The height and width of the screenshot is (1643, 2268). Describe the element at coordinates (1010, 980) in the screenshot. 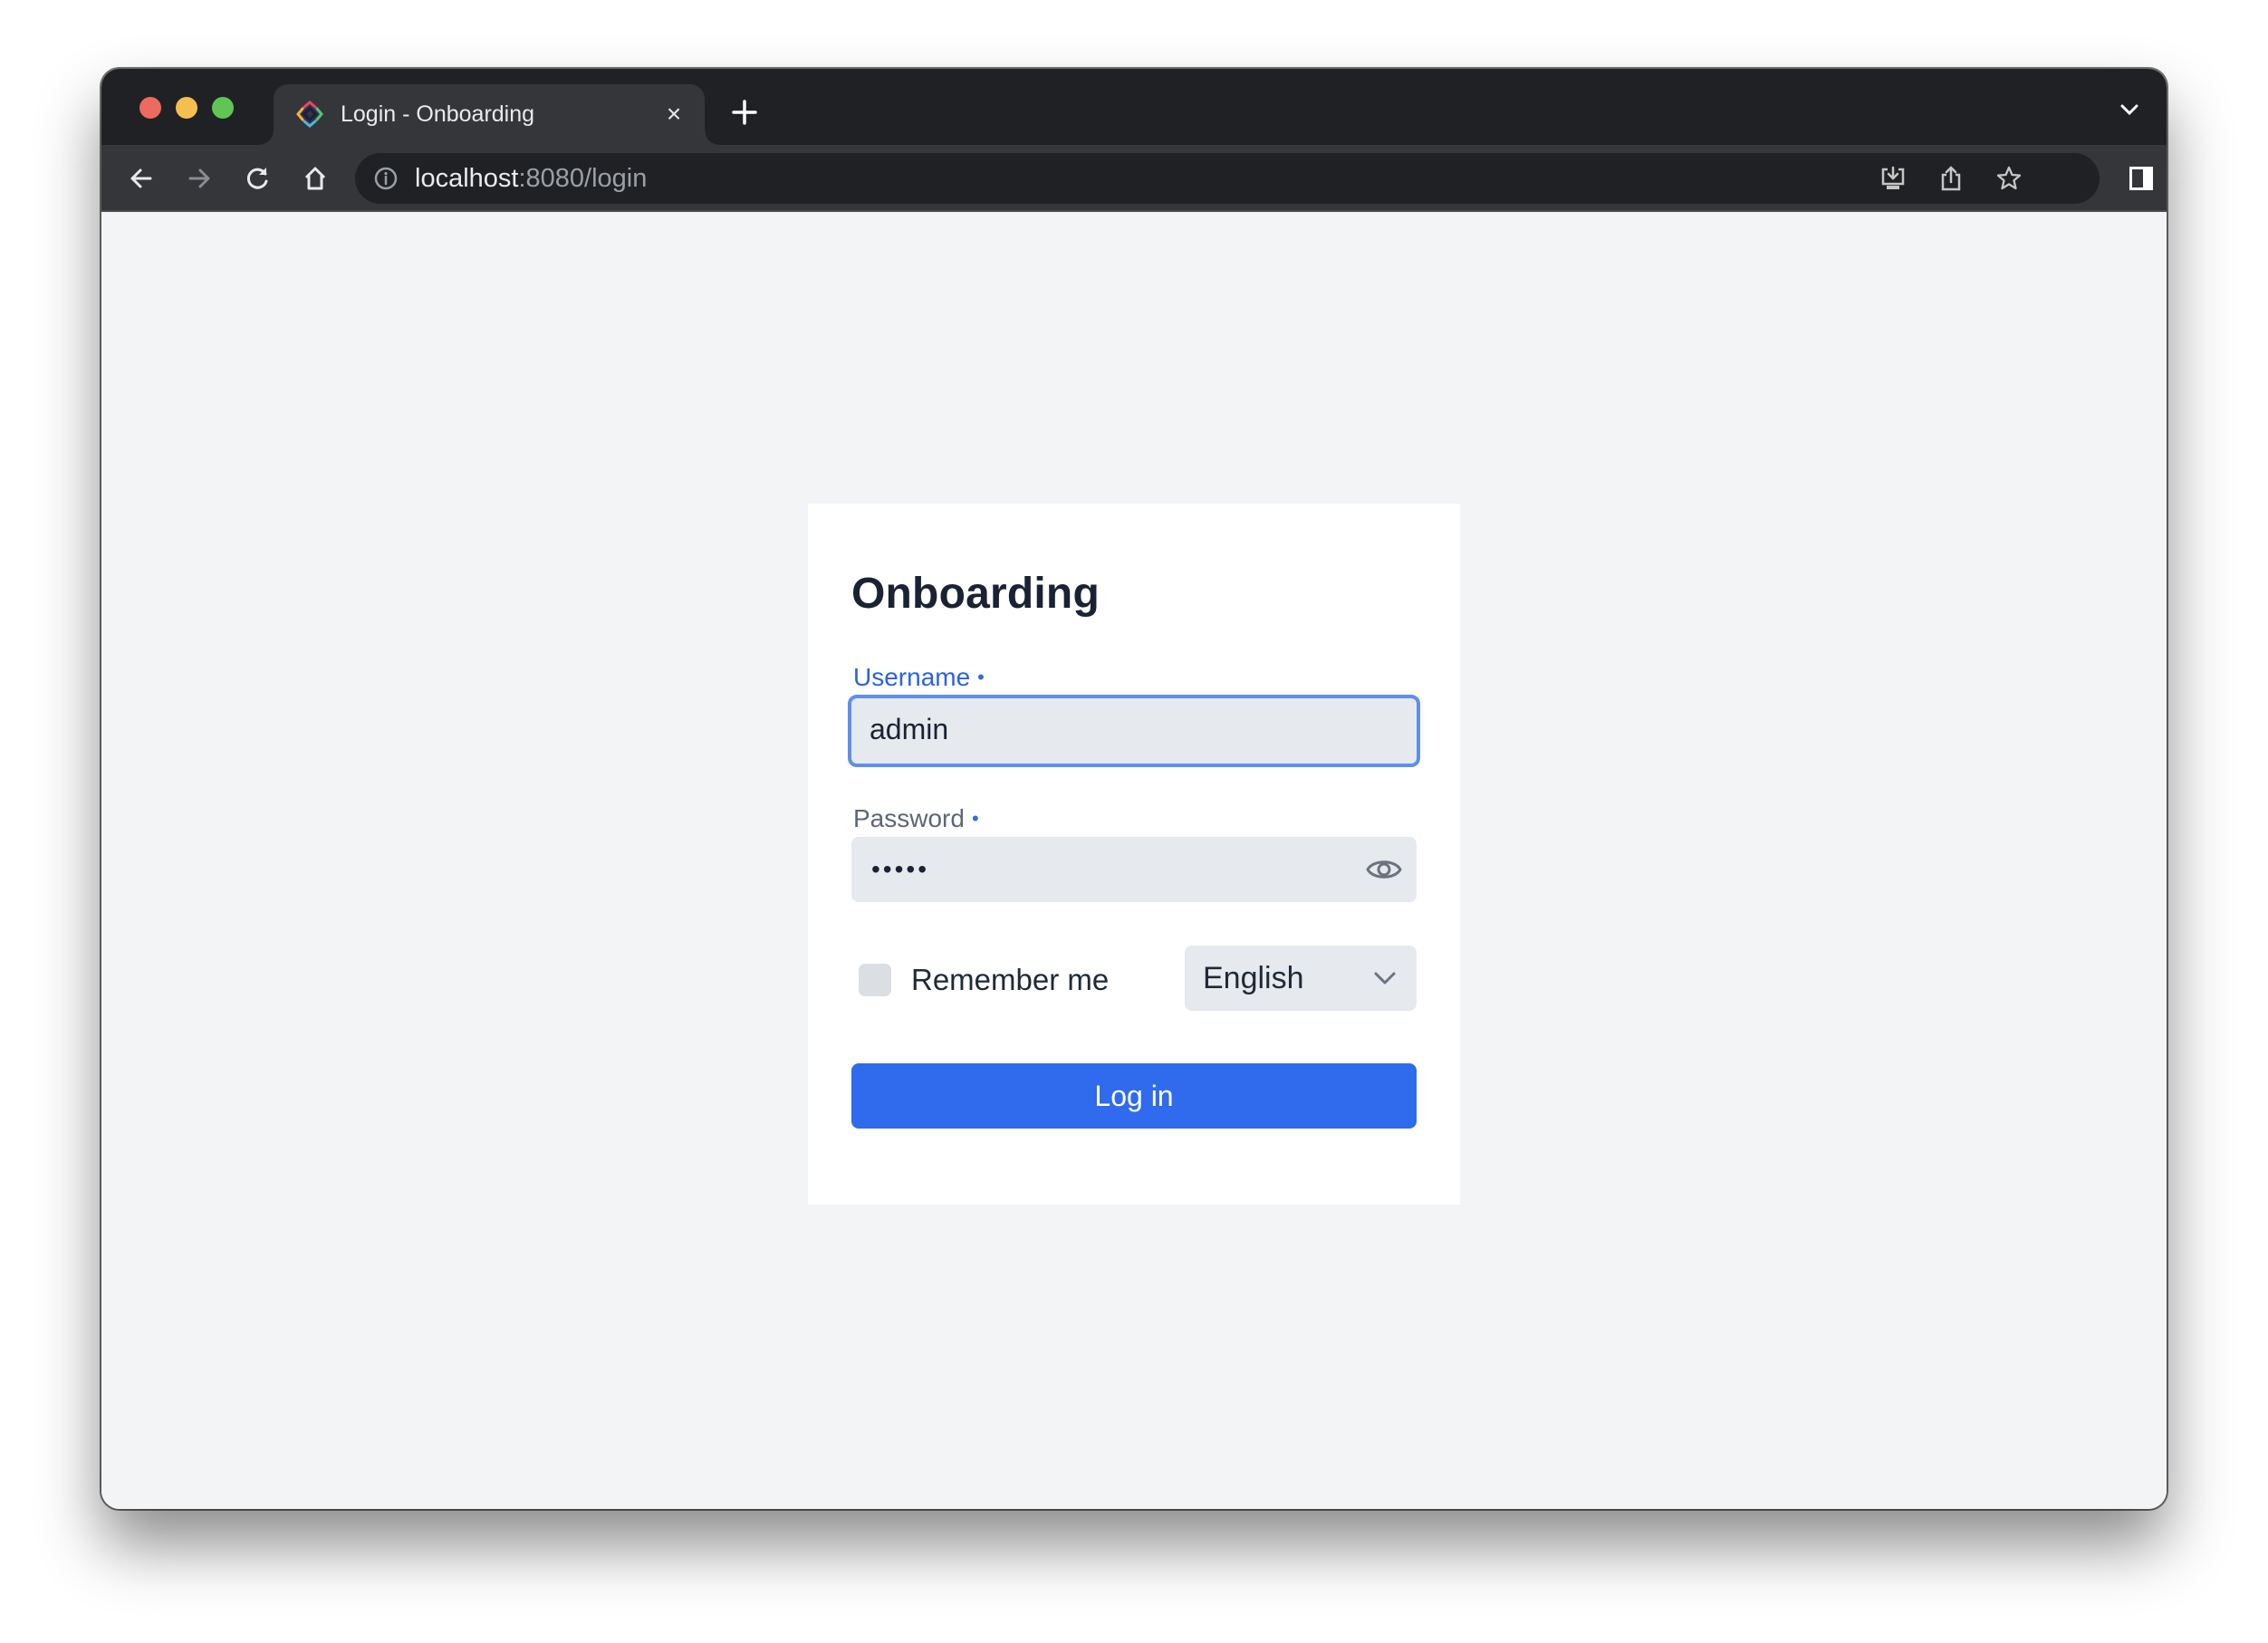

I see `remember-me-label: Remember me` at that location.